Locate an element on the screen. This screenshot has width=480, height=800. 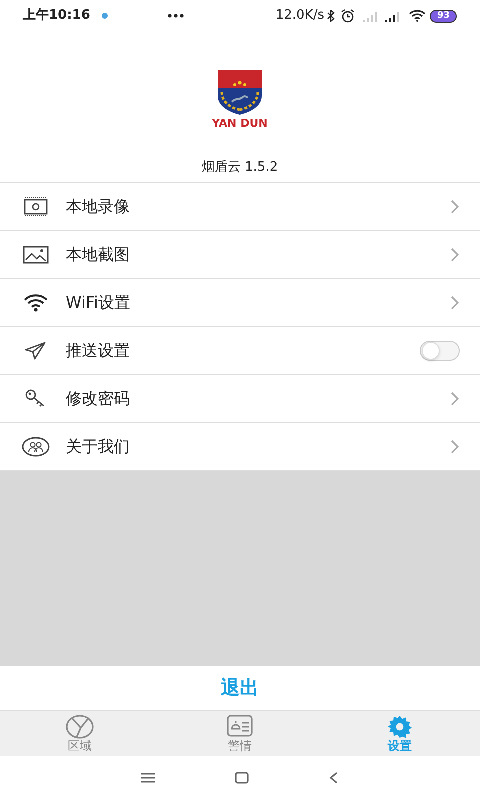
video-icon is located at coordinates (36, 206).